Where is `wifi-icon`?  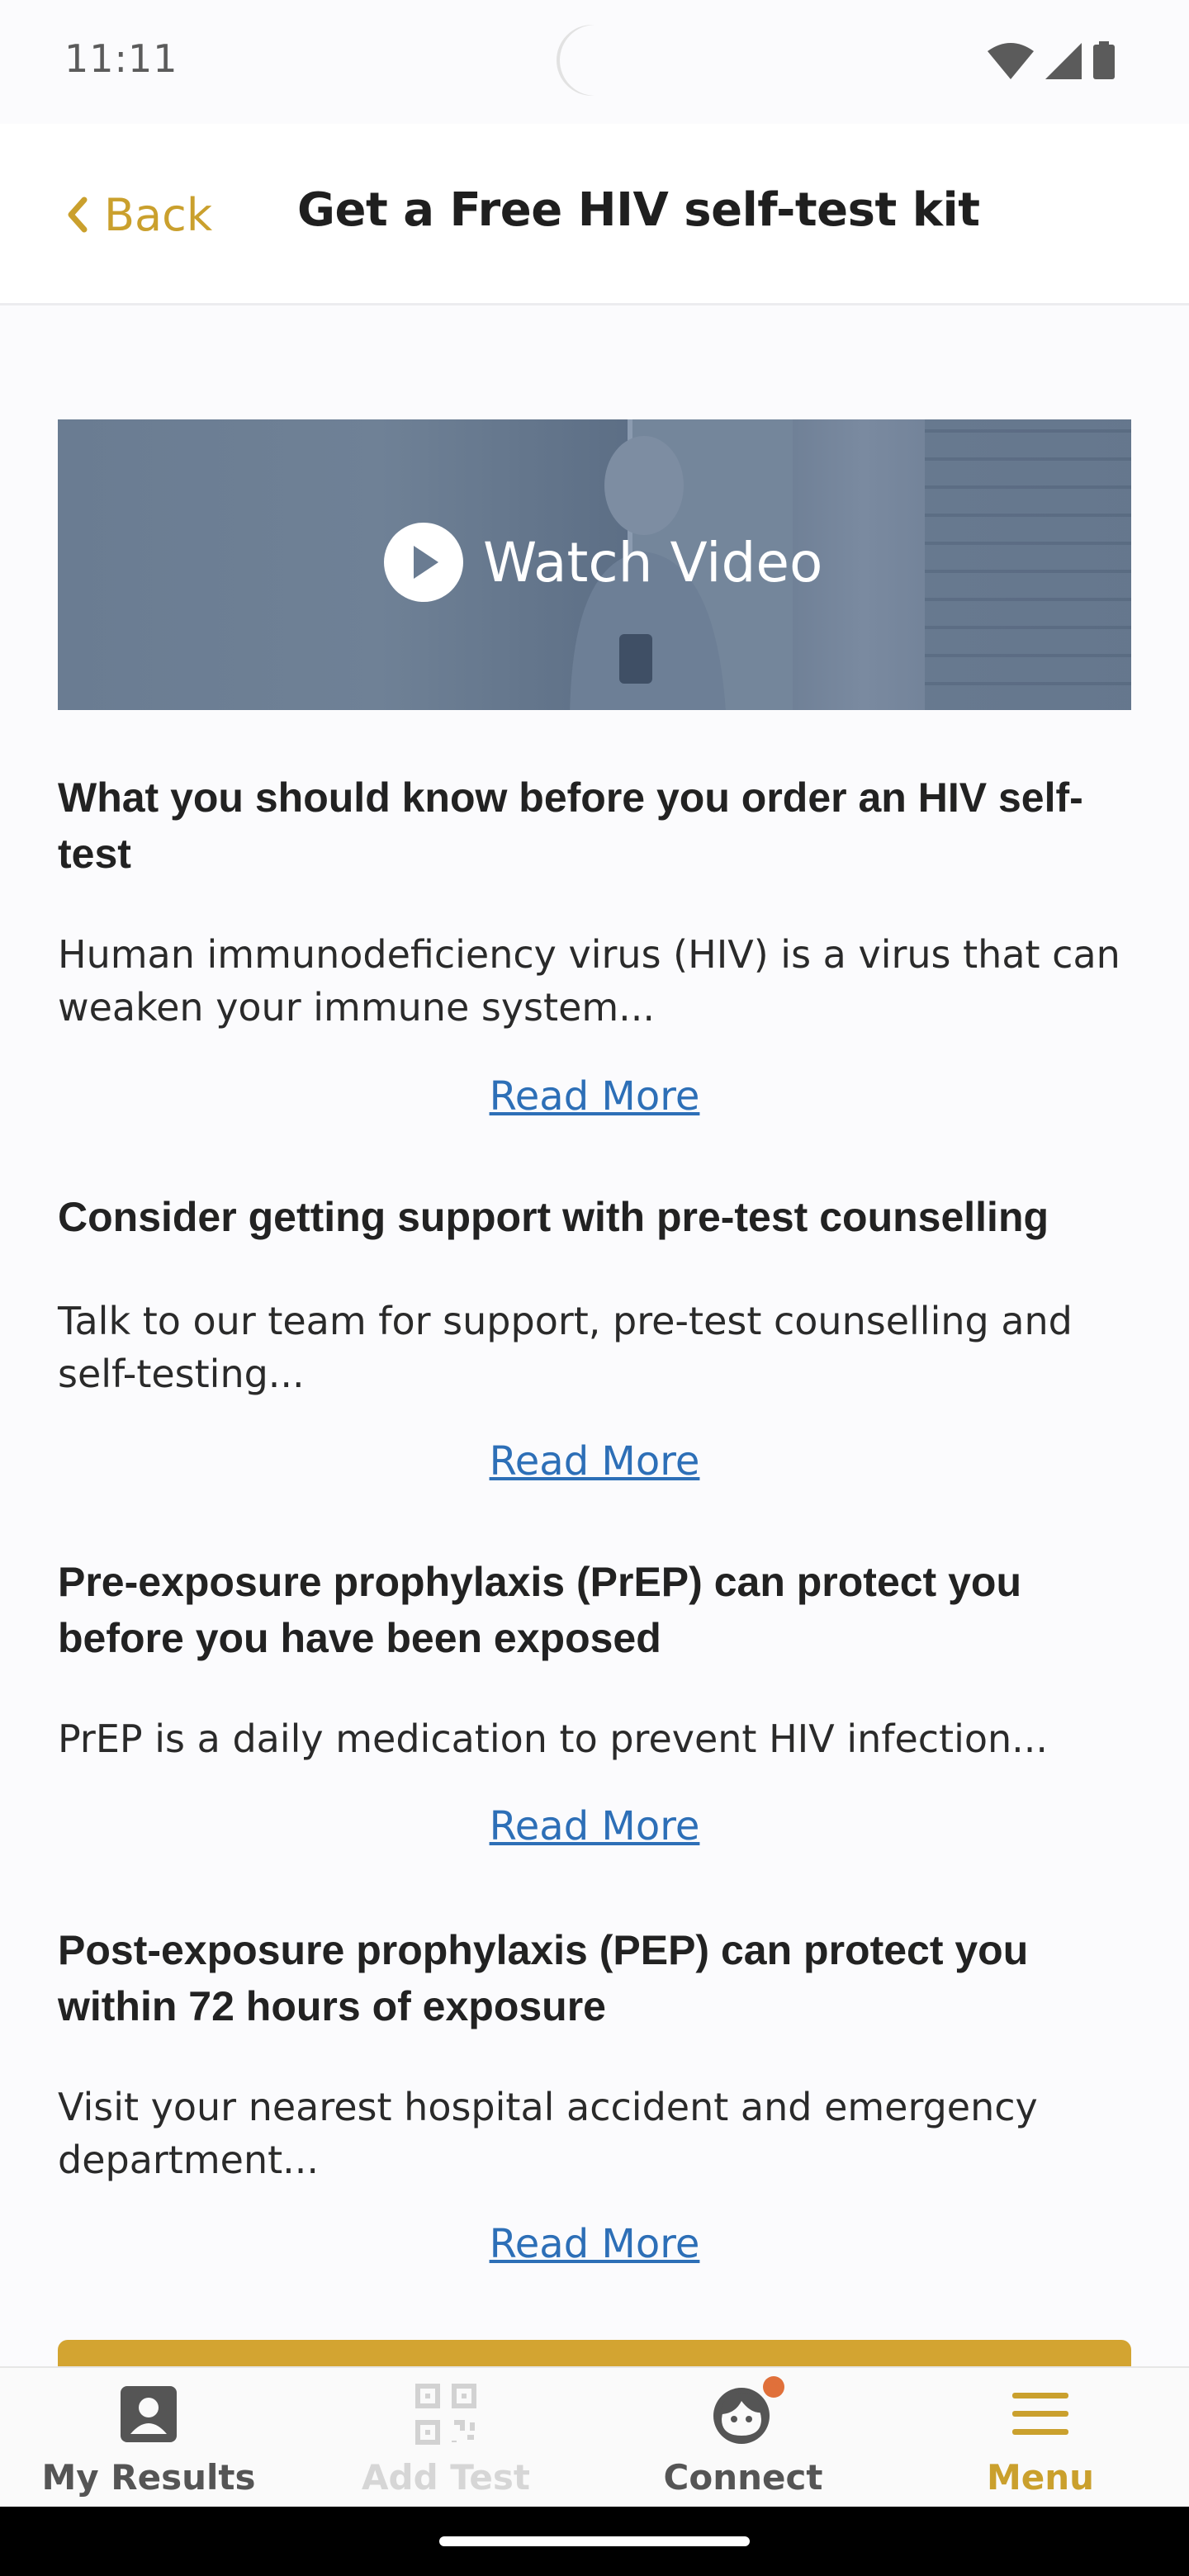 wifi-icon is located at coordinates (1011, 61).